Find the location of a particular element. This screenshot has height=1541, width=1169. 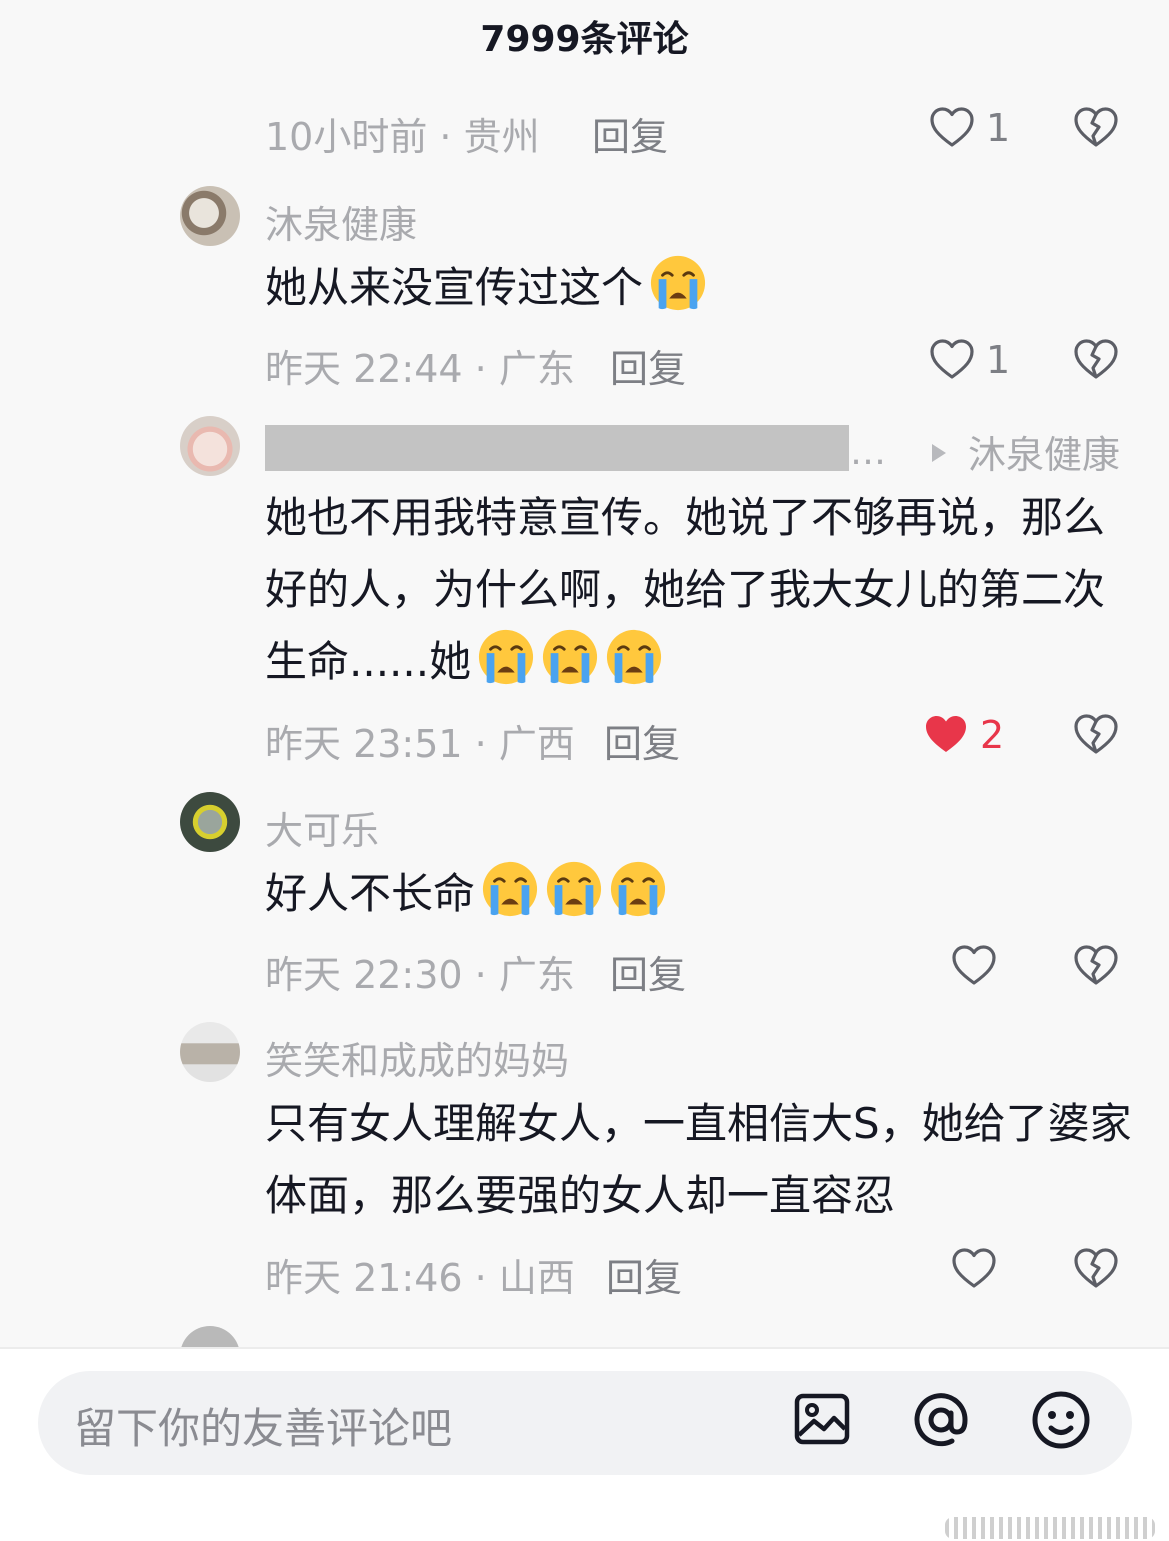

comment-meta-row: 昨天 21:46 · 山西 回复 is located at coordinates (584, 1270).